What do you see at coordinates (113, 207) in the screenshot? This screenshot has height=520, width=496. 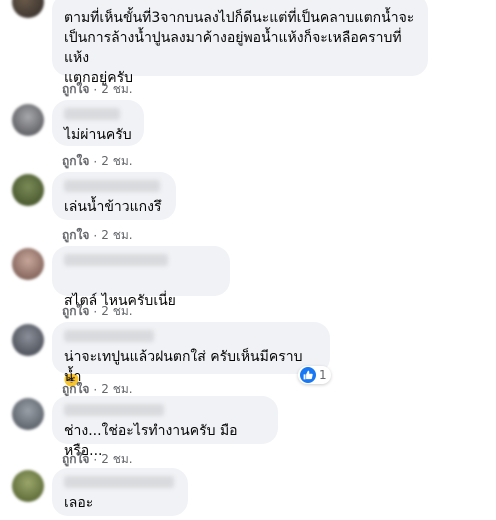 I see `comment-text: เล่นน้ำข้าวแกงรึ` at bounding box center [113, 207].